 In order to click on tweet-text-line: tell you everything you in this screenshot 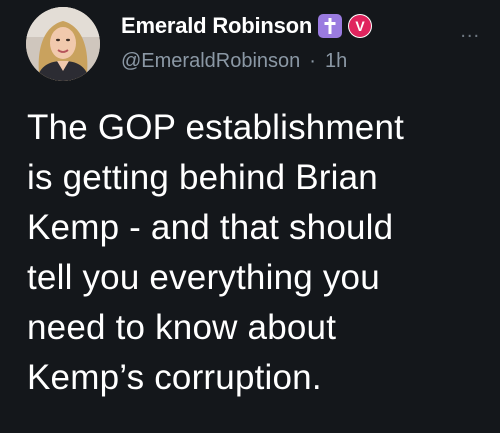, I will do `click(203, 277)`.